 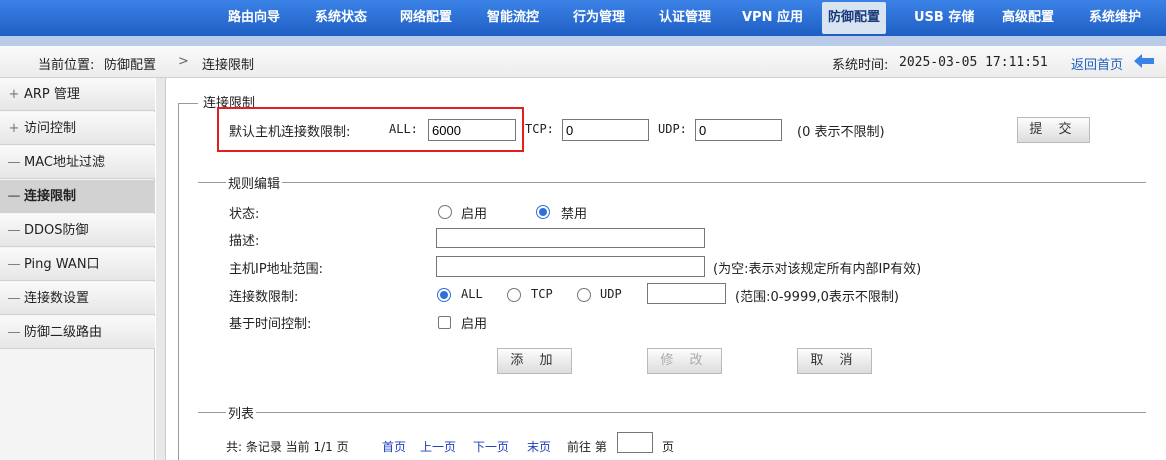 What do you see at coordinates (599, 18) in the screenshot?
I see `nav-behavior-mgmt: 行为管理` at bounding box center [599, 18].